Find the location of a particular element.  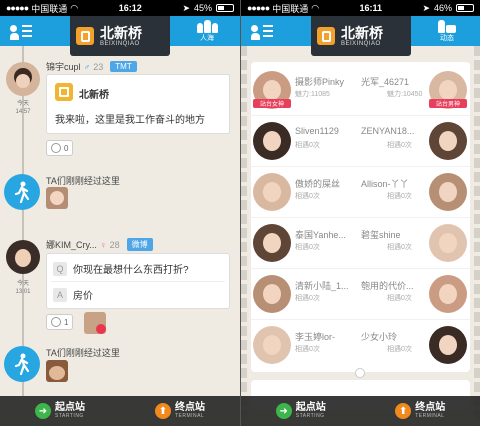

card-text: 我来啦，这里是我工作奋斗的地方 is located at coordinates (130, 120).